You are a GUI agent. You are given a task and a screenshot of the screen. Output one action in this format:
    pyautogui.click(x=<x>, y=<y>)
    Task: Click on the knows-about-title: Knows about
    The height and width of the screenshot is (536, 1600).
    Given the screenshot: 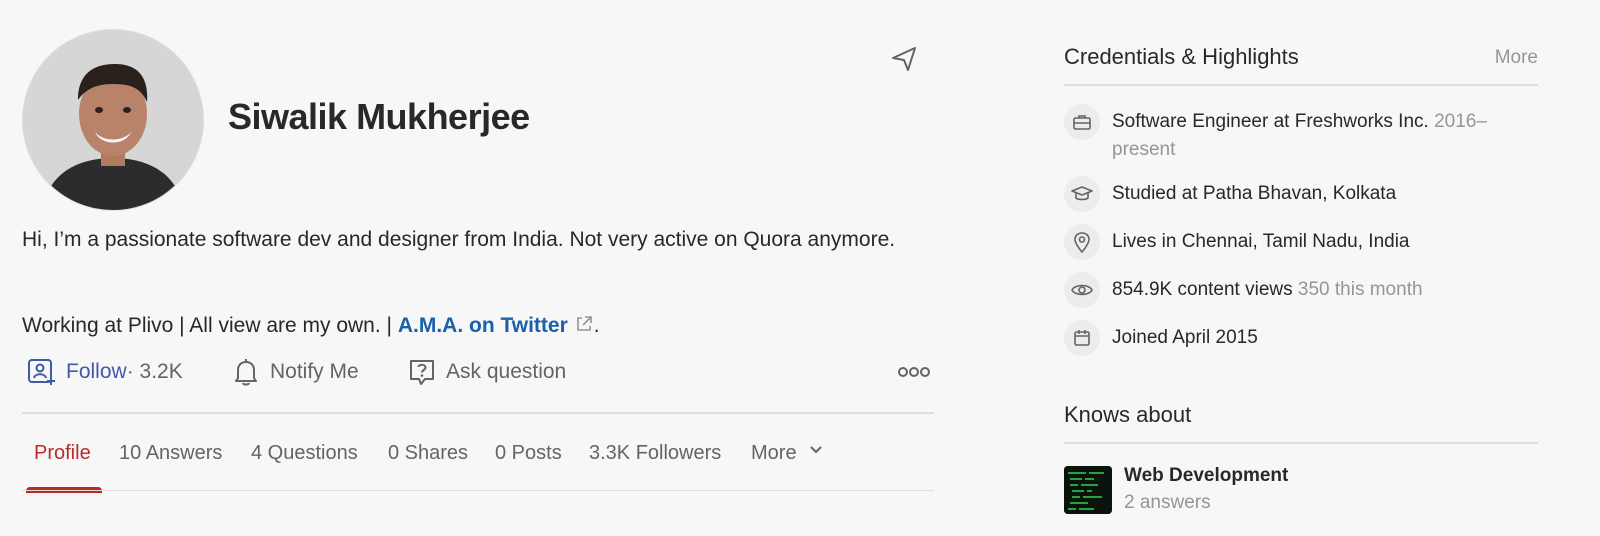 What is the action you would take?
    pyautogui.click(x=1128, y=414)
    